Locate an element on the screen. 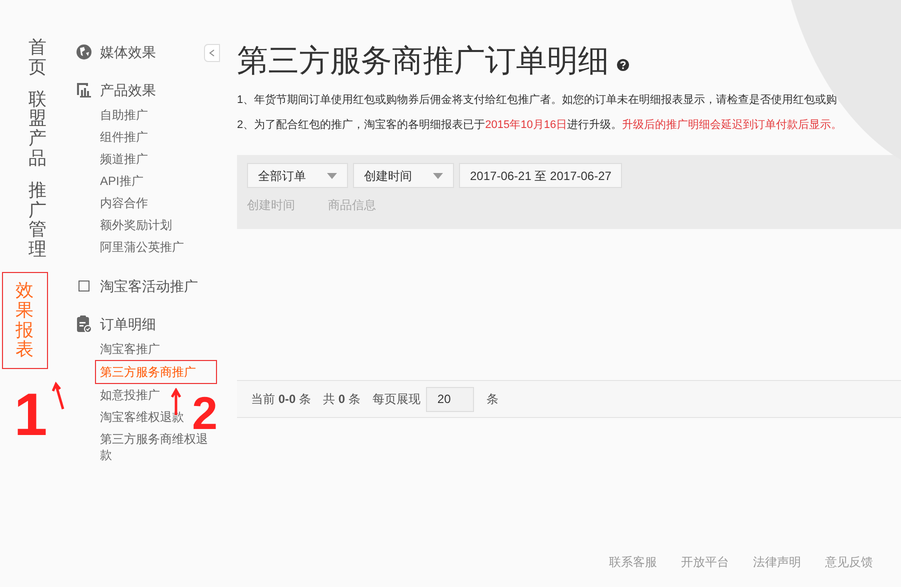 The height and width of the screenshot is (587, 901). unit-label: 条 is located at coordinates (492, 399).